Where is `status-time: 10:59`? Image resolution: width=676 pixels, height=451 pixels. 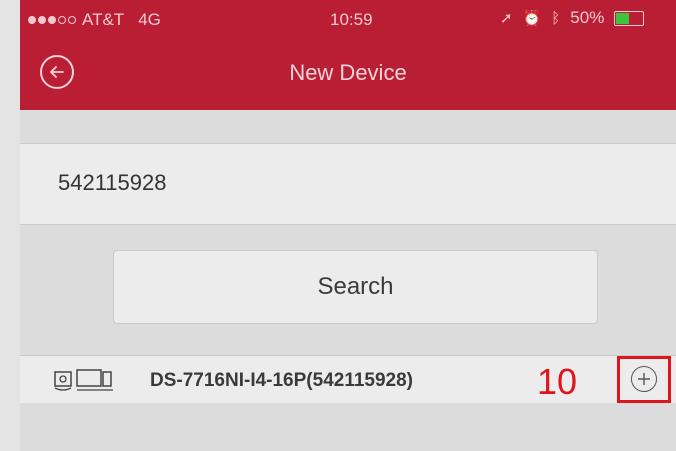
status-time: 10:59 is located at coordinates (351, 19).